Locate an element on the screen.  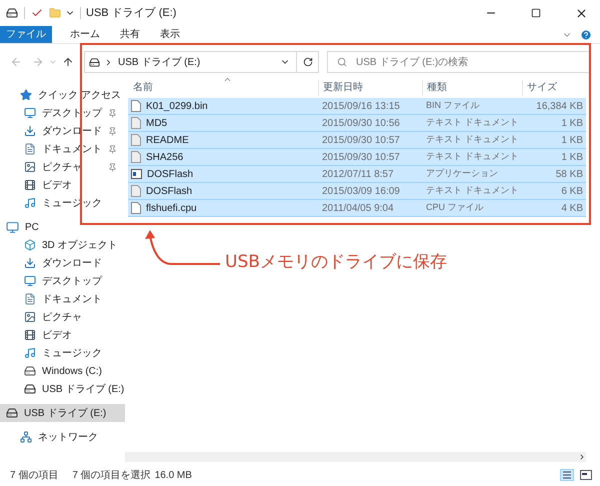
nav-item: Windows (C:) is located at coordinates (62, 371).